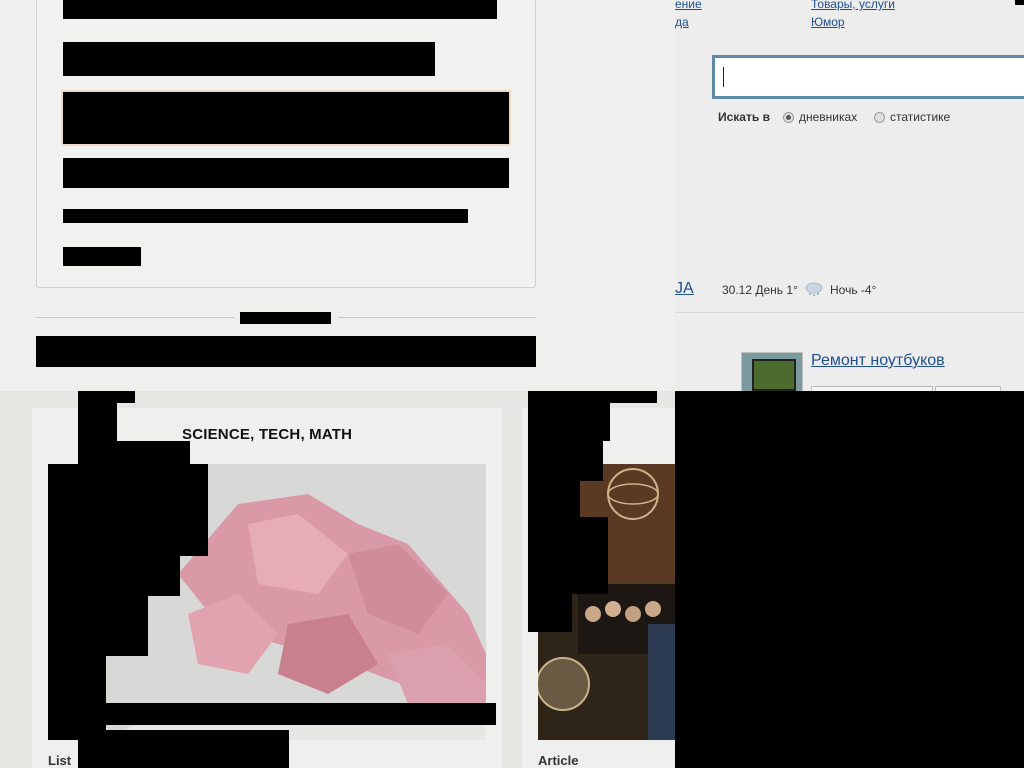 This screenshot has height=768, width=1024. What do you see at coordinates (814, 289) in the screenshot?
I see `snow-cloud-icon` at bounding box center [814, 289].